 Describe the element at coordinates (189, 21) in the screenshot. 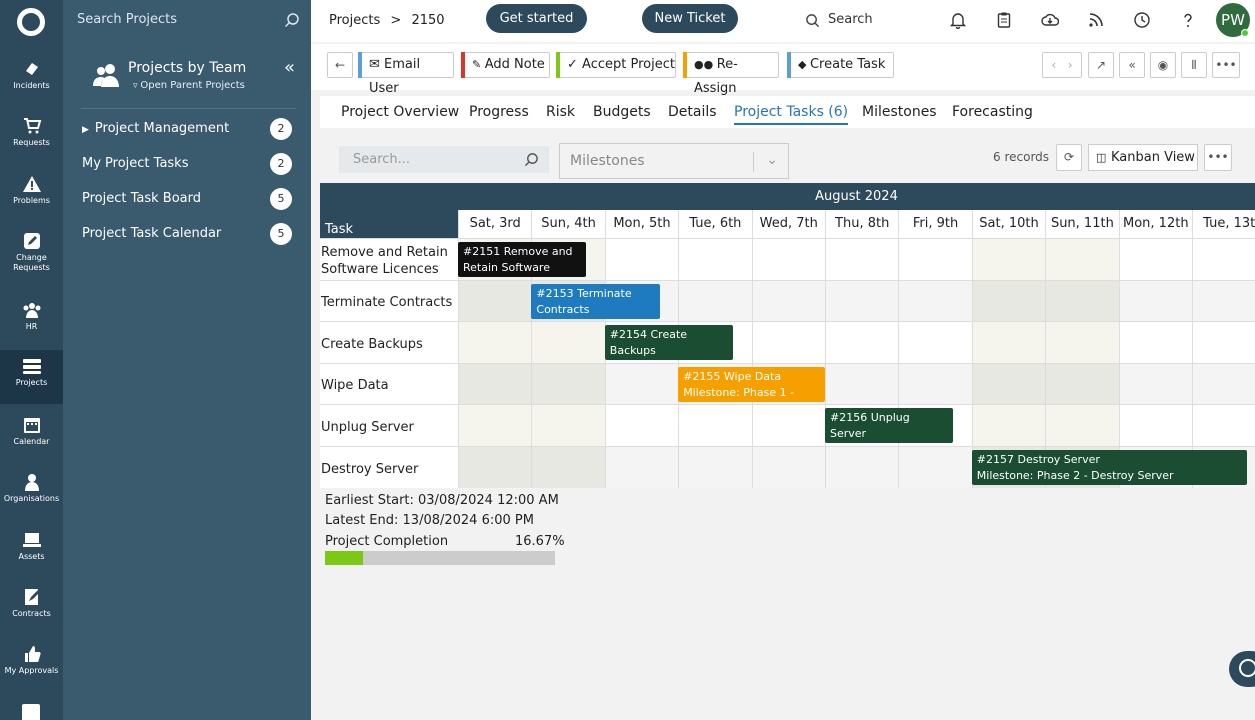

I see `search-projects-input: Search Projects` at that location.